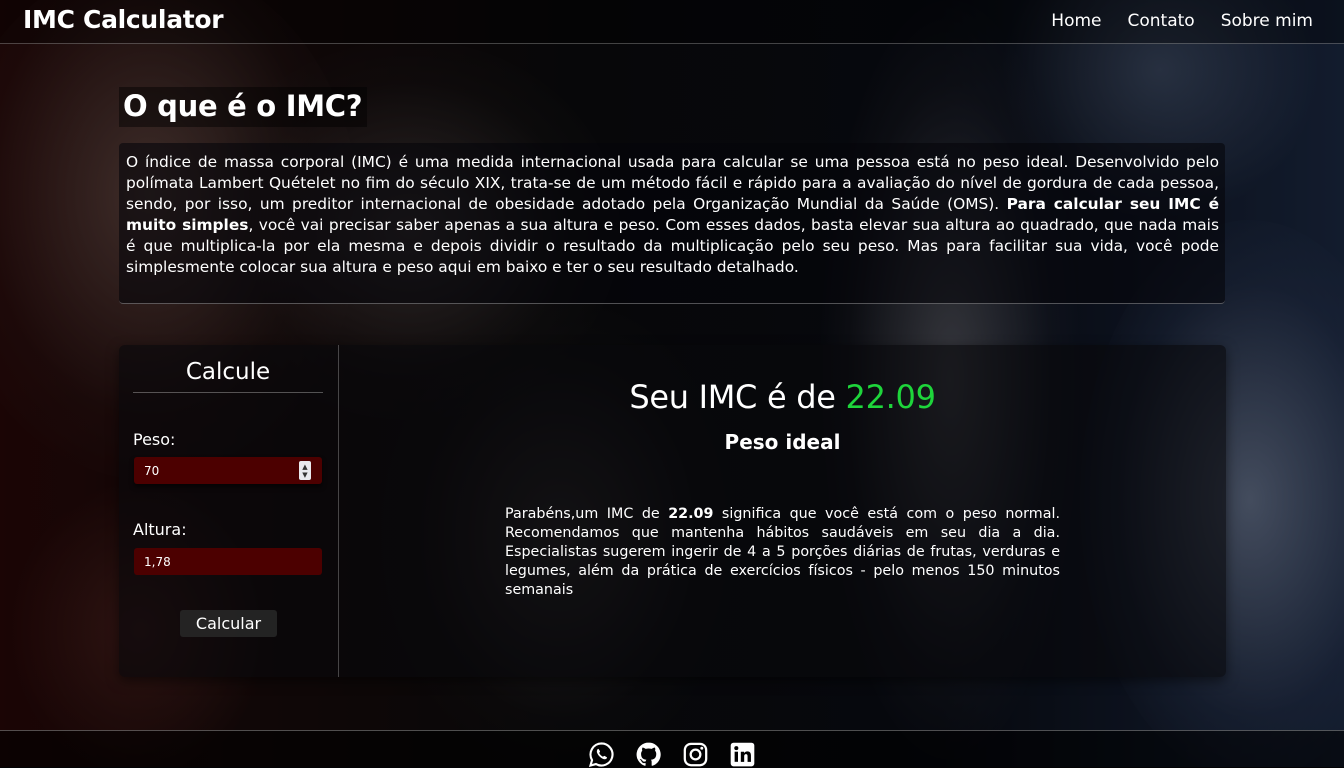 The width and height of the screenshot is (1344, 768). What do you see at coordinates (1267, 21) in the screenshot?
I see `nav-sobre-mim-link: Sobre mim` at bounding box center [1267, 21].